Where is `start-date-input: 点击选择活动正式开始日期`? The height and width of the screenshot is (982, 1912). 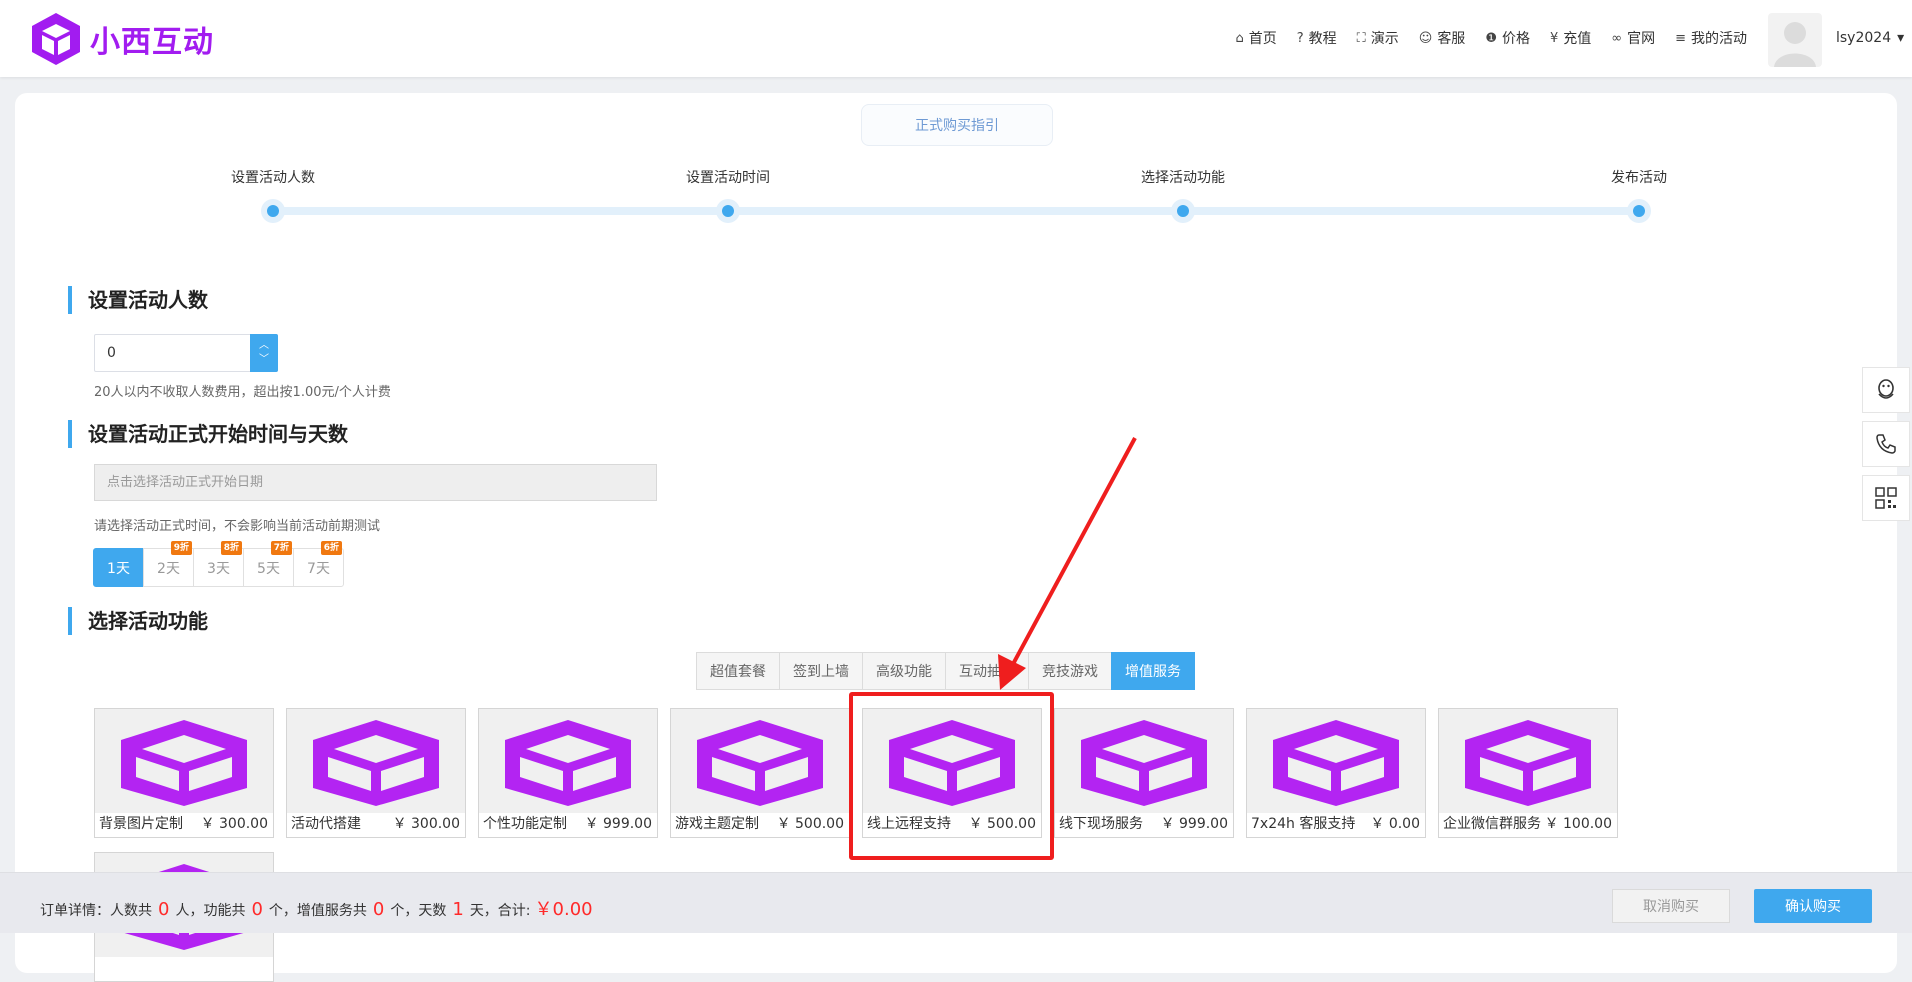
start-date-input: 点击选择活动正式开始日期 is located at coordinates (375, 482).